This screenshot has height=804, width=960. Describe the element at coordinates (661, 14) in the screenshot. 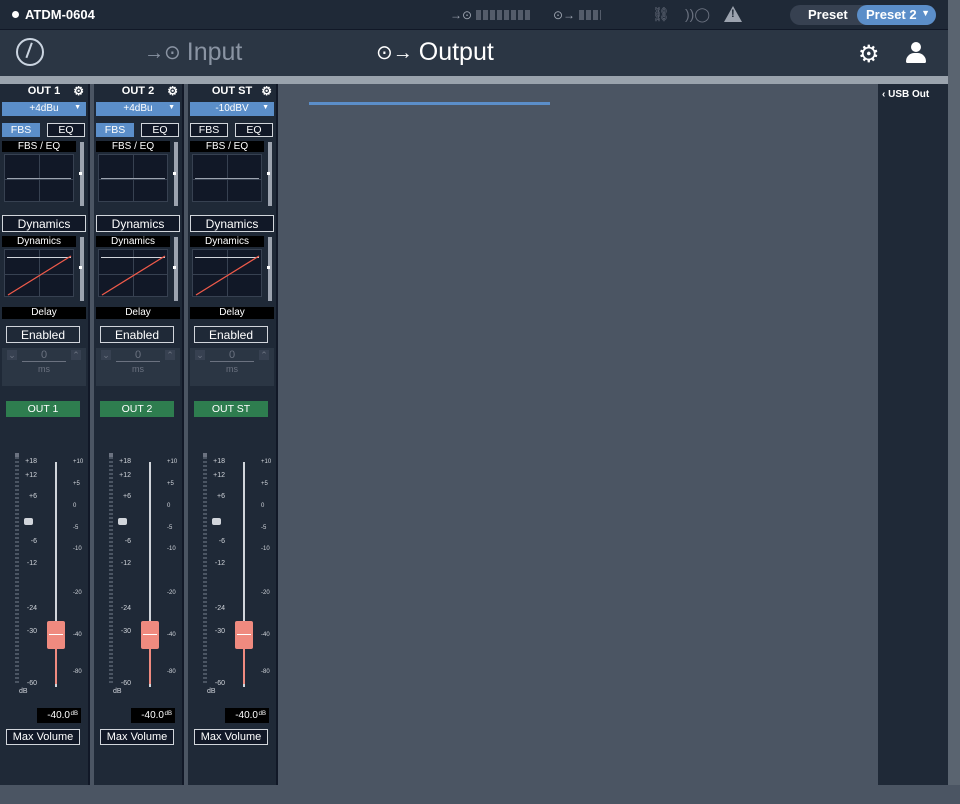

I see `link-icon: ⛓` at that location.